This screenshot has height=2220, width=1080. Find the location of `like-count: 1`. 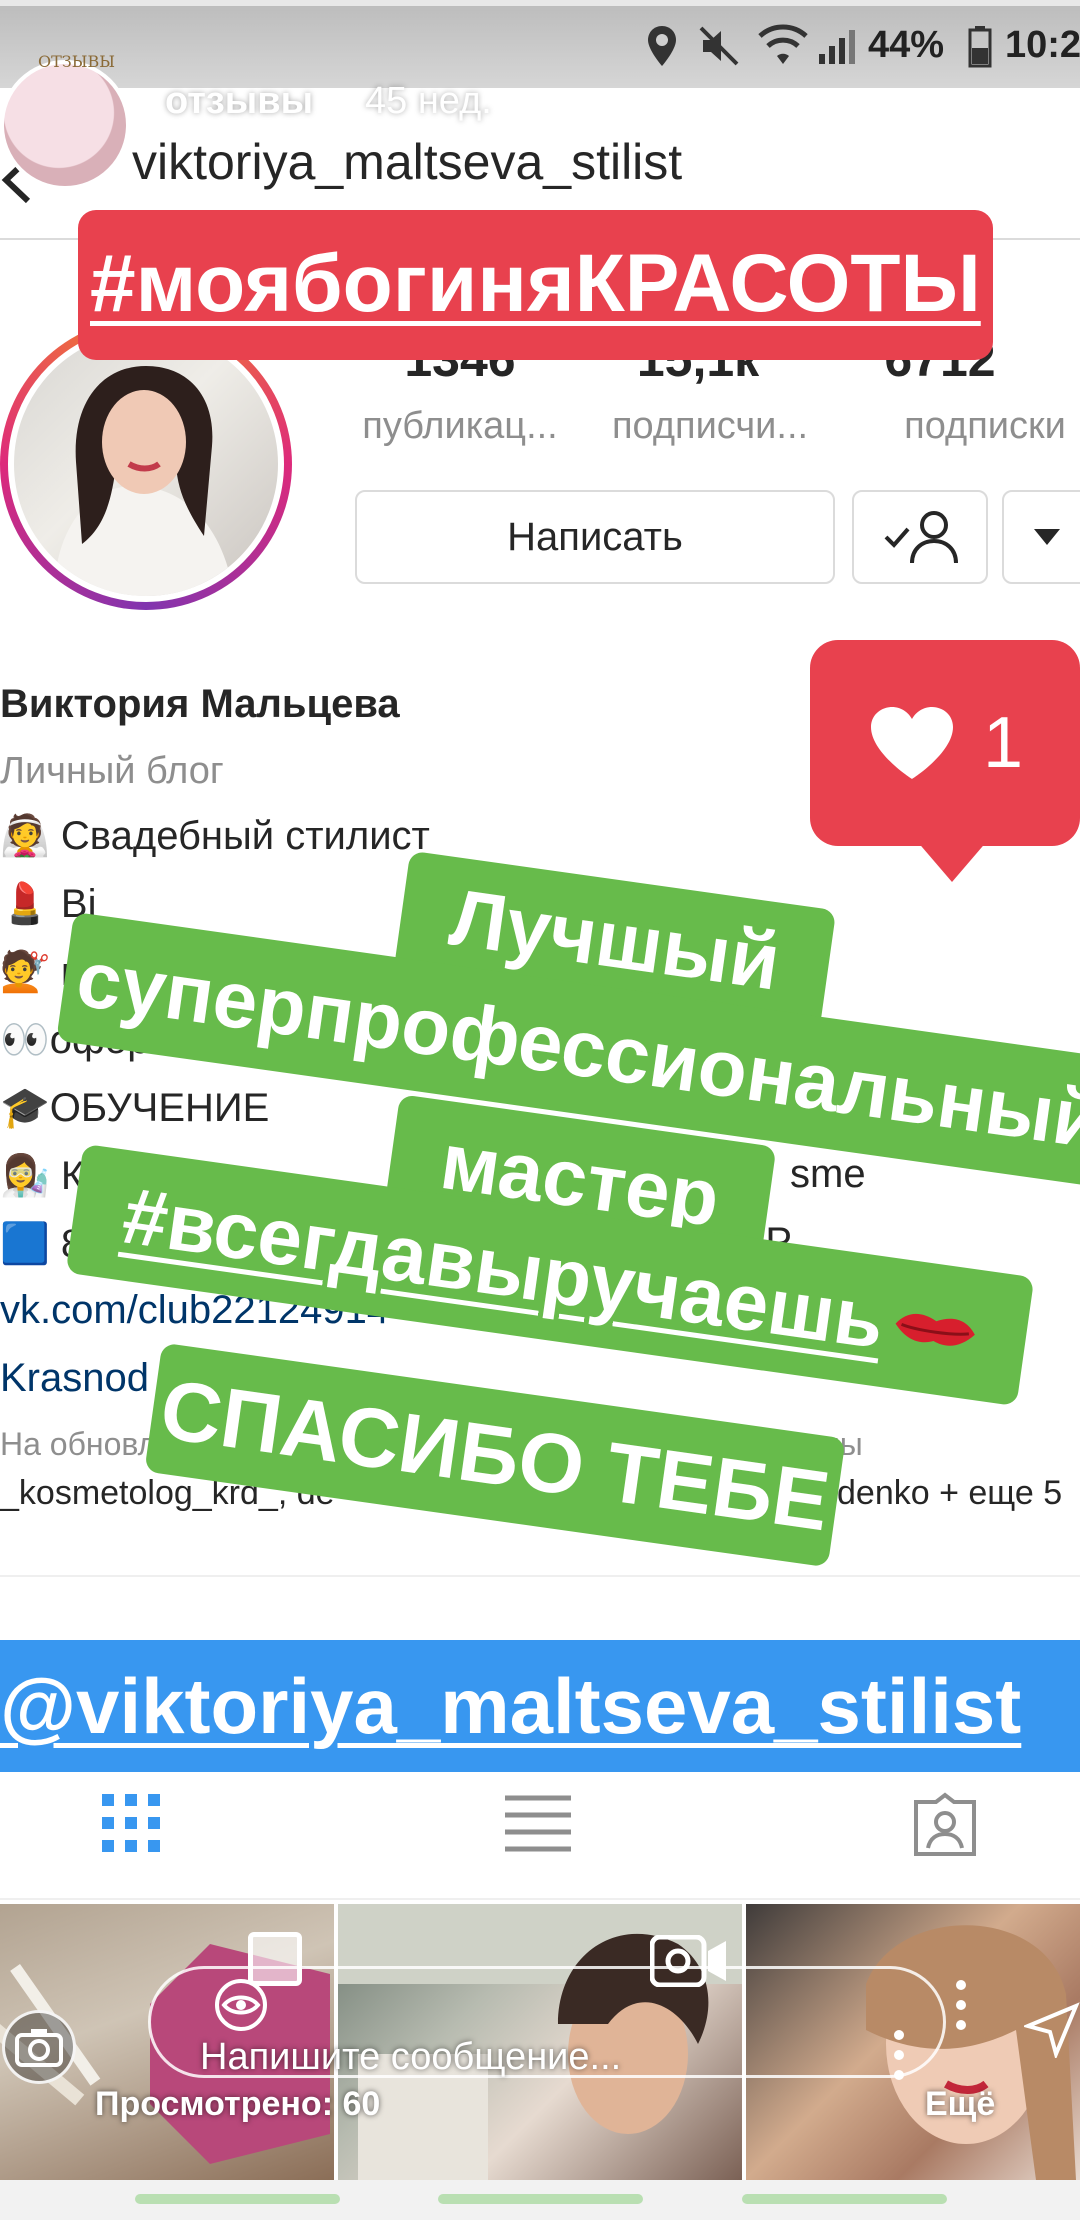

like-count: 1 is located at coordinates (1003, 743).